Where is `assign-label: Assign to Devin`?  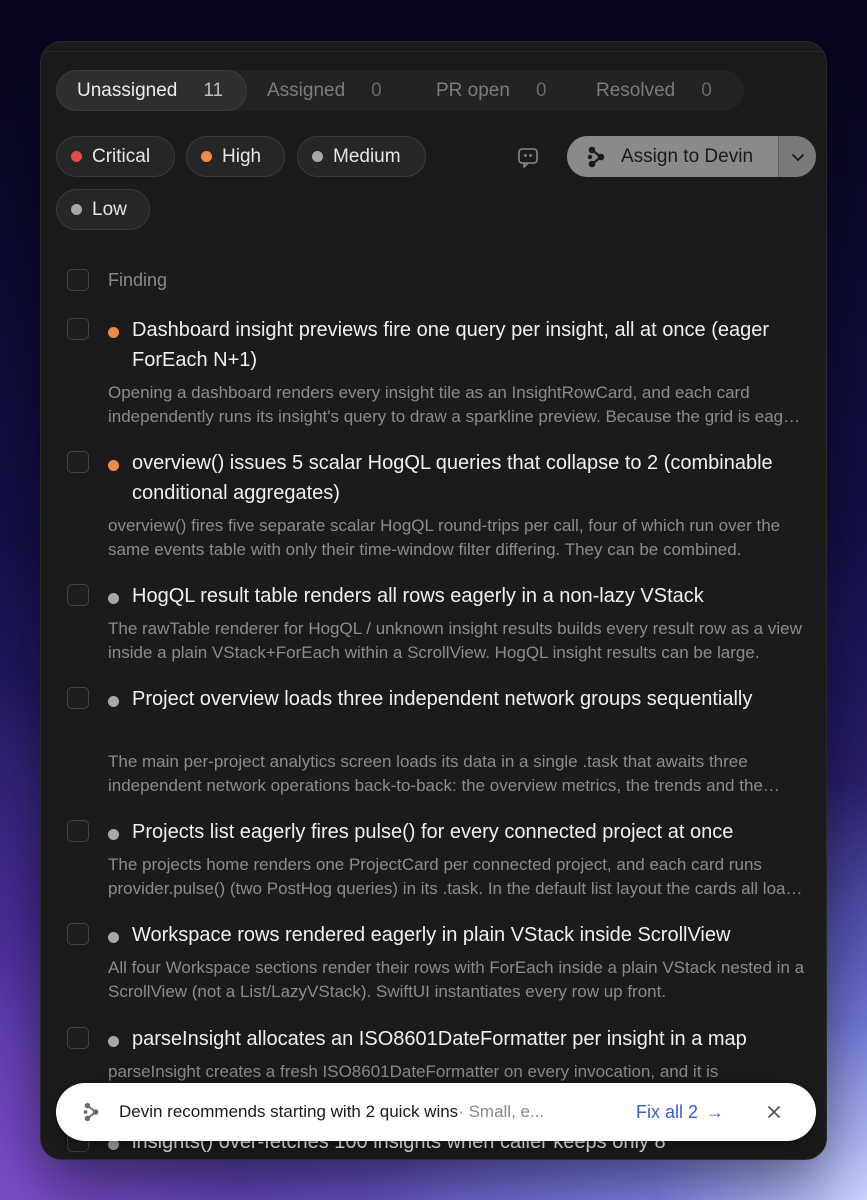 assign-label: Assign to Devin is located at coordinates (687, 156).